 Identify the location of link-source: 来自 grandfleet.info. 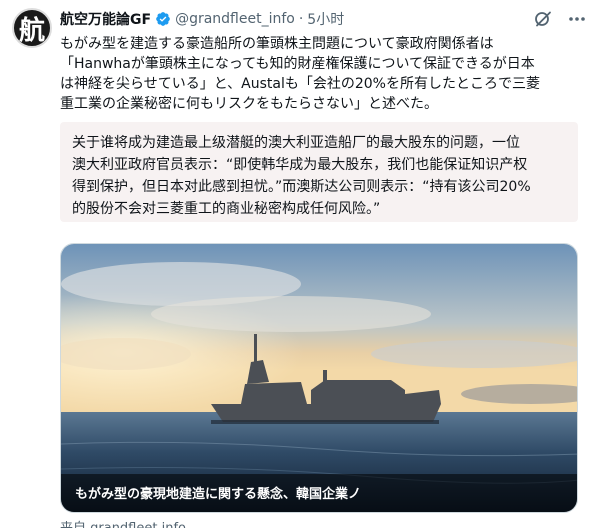
(123, 522).